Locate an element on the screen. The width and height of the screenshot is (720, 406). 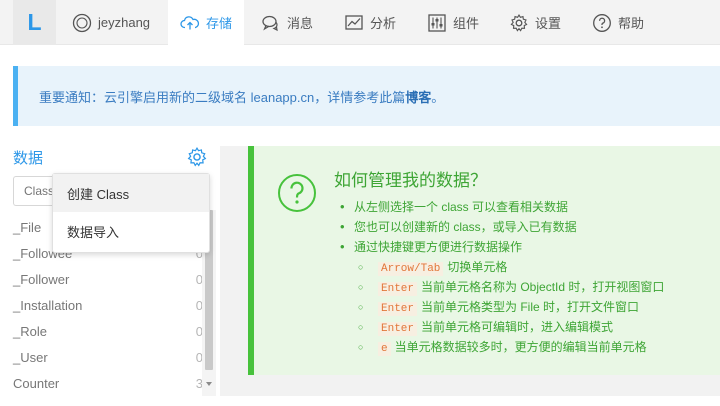
class-name: _Follower is located at coordinates (41, 279).